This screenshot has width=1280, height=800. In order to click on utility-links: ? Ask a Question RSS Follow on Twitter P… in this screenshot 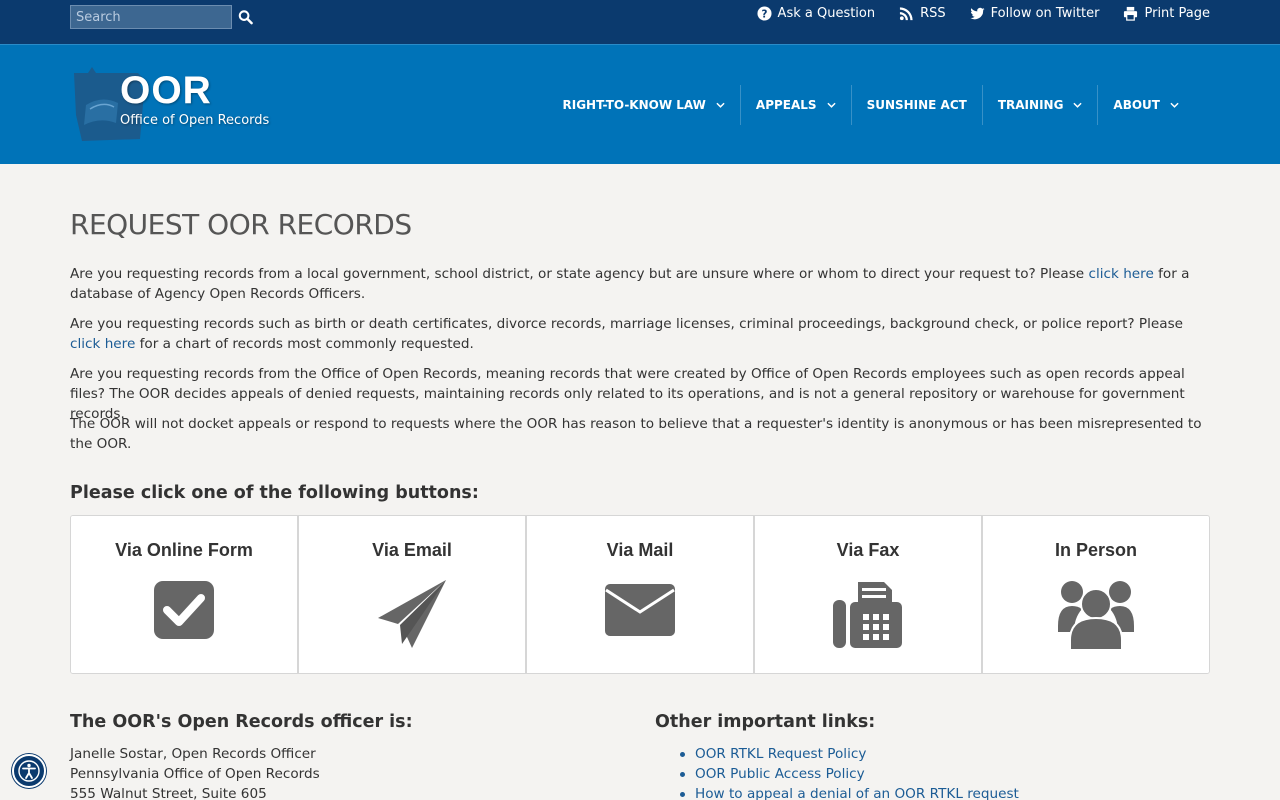, I will do `click(983, 13)`.